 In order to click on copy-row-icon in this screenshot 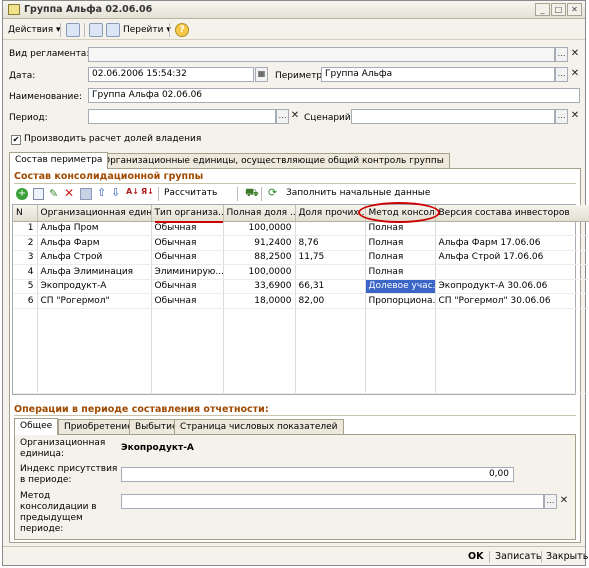, I will do `click(38, 194)`.